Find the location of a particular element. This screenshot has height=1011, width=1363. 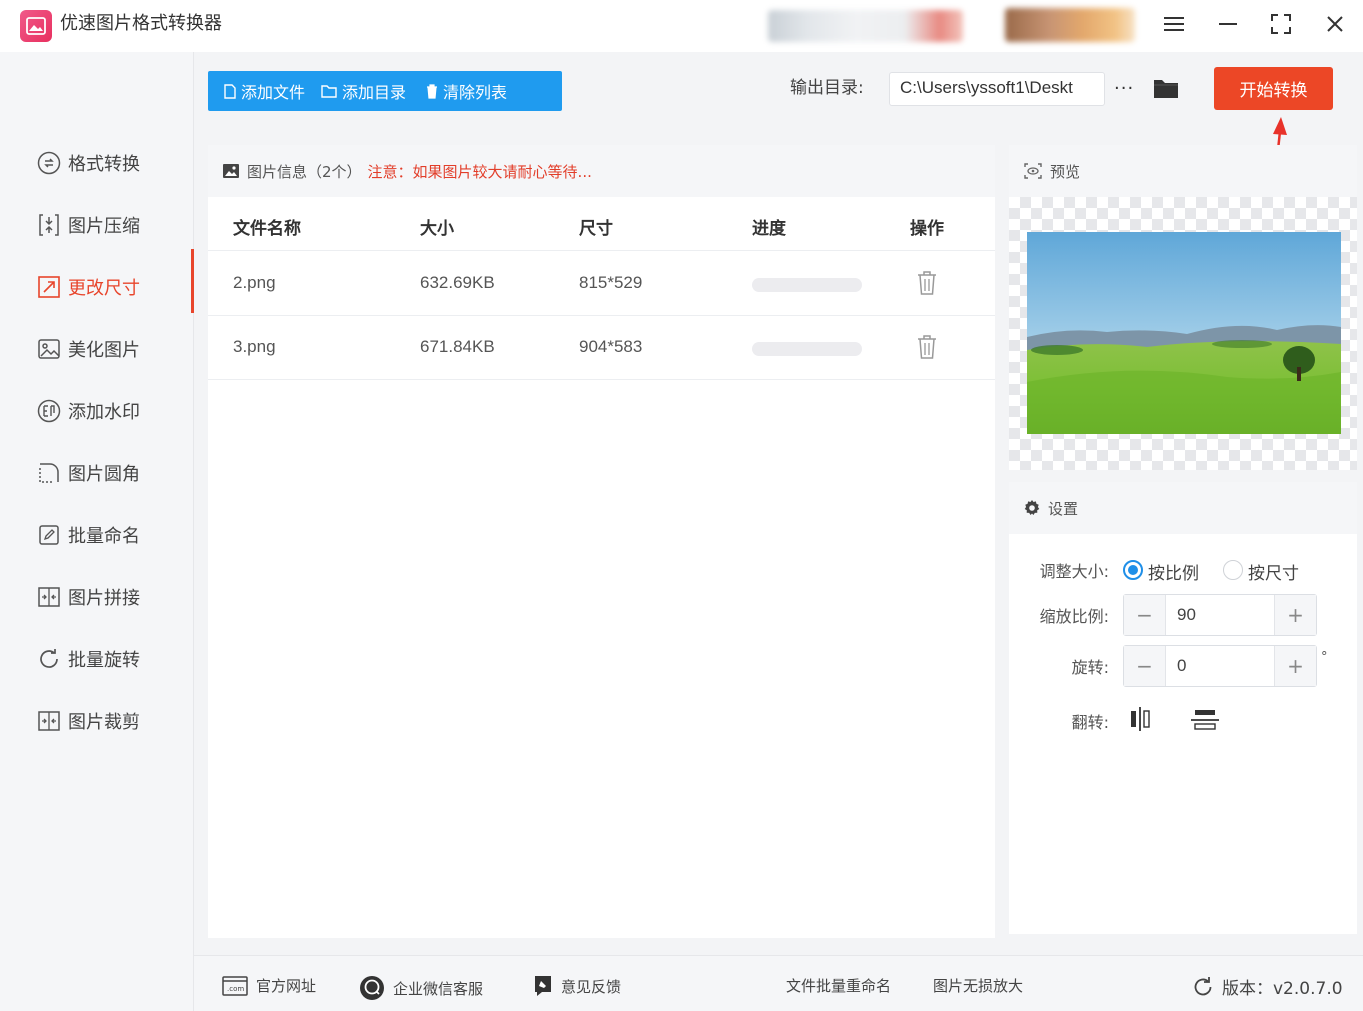

more-options-button: ··· is located at coordinates (1124, 88).